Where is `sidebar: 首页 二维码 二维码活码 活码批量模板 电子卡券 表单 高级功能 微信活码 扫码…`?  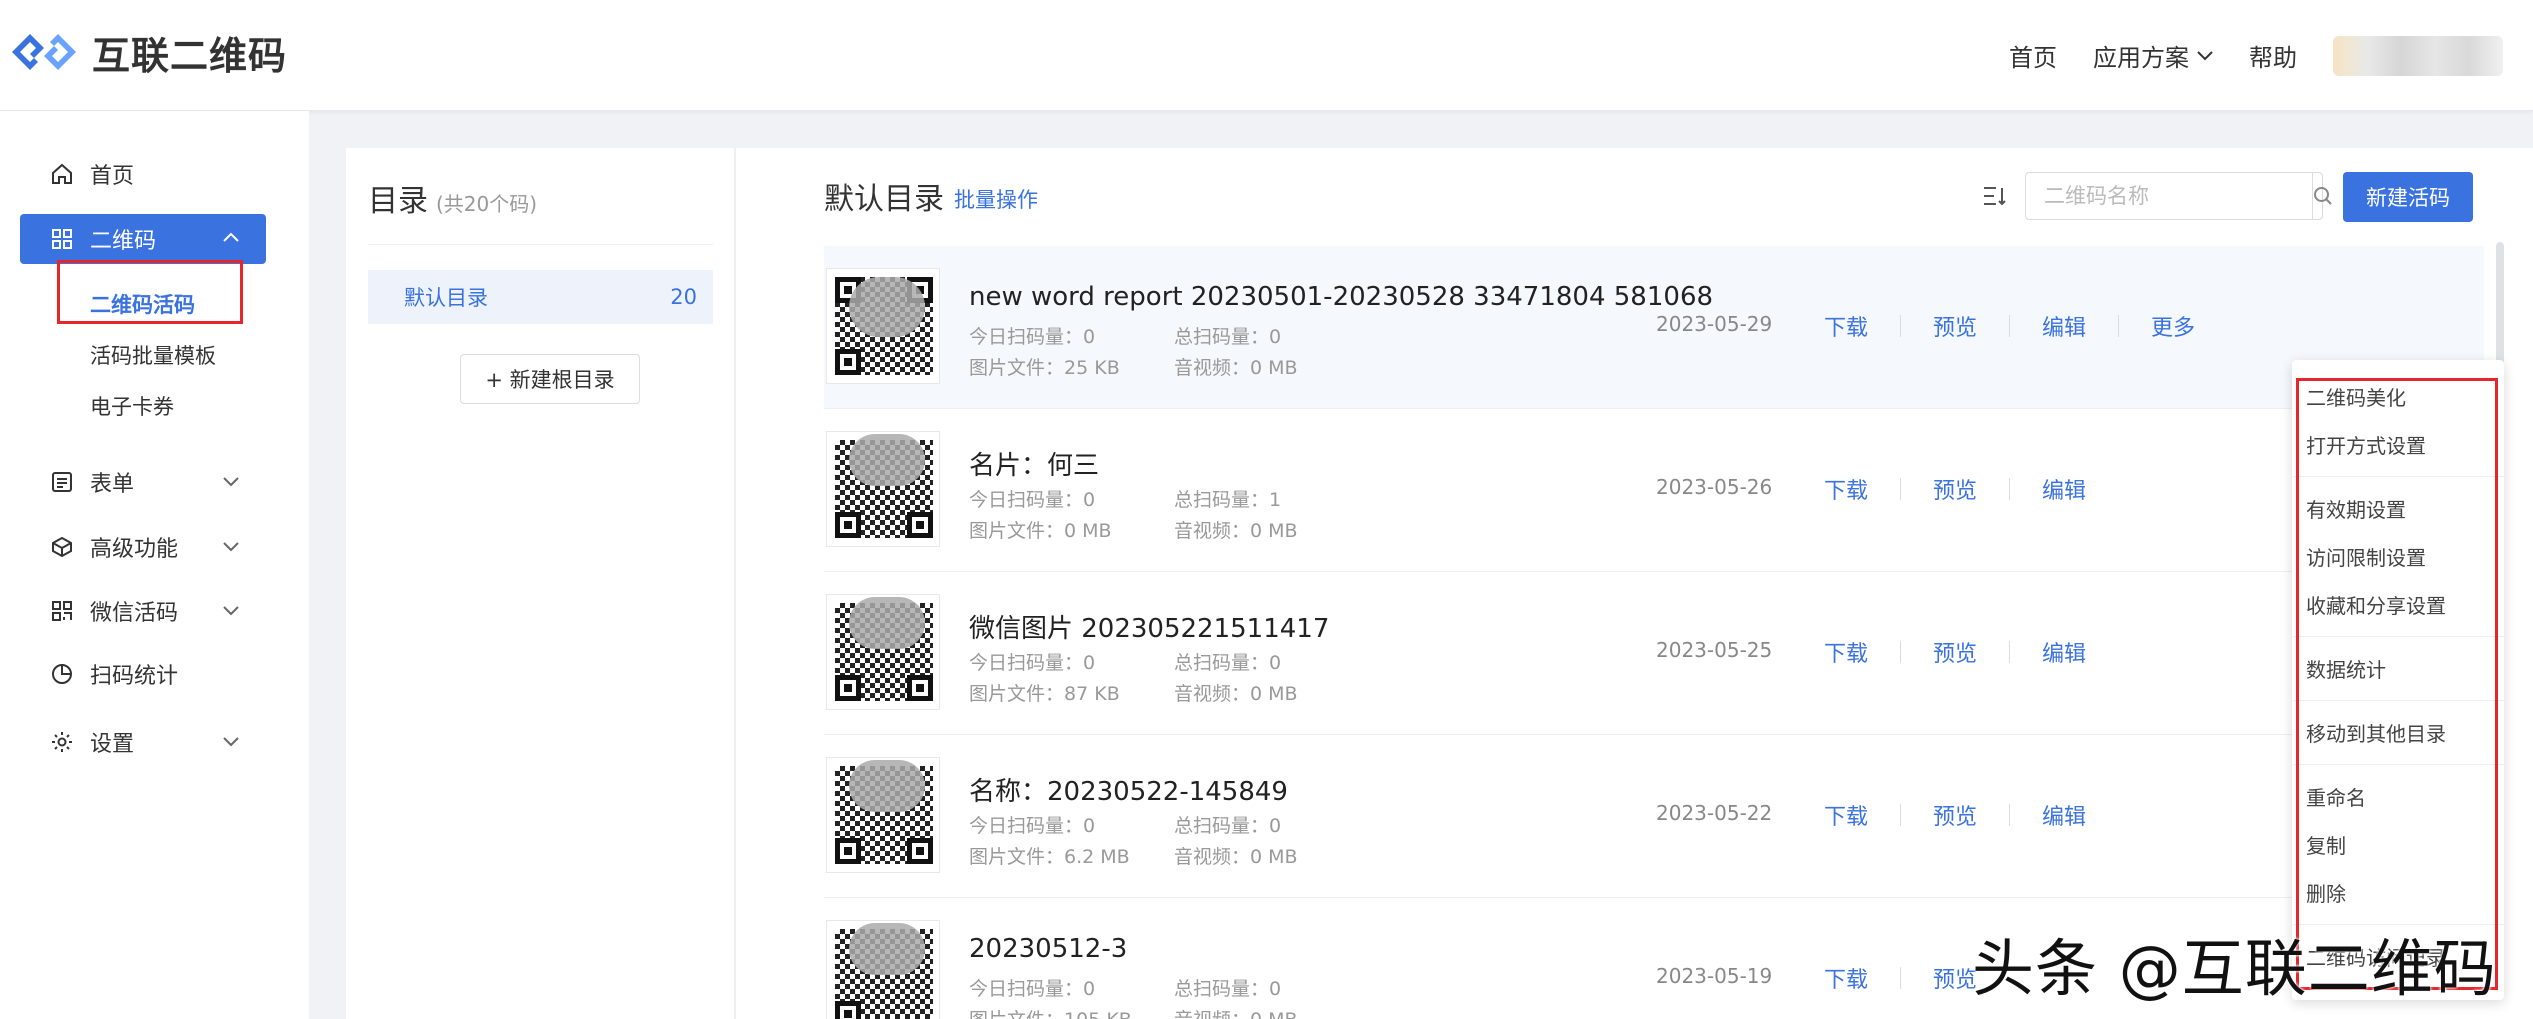
sidebar: 首页 二维码 二维码活码 活码批量模板 电子卡券 表单 高级功能 微信活码 扫码… is located at coordinates (154, 565).